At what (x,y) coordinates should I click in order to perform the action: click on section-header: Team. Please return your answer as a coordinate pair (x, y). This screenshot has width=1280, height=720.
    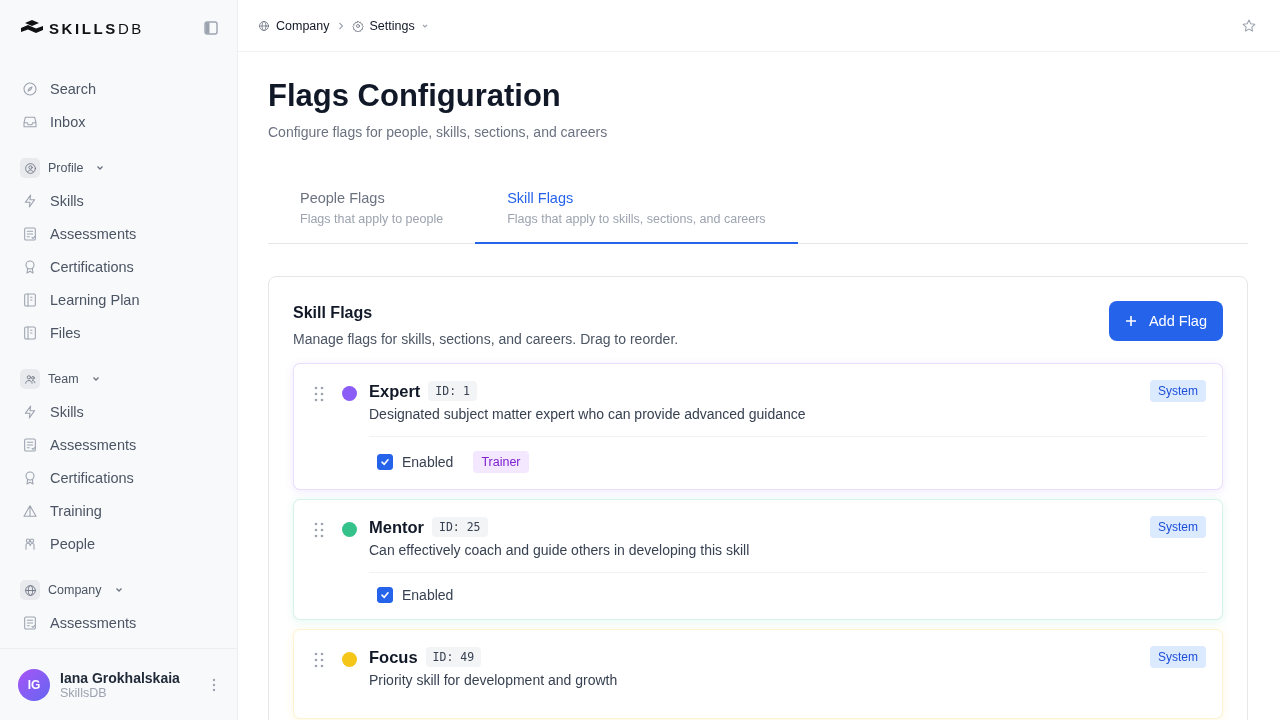
    Looking at the image, I should click on (118, 379).